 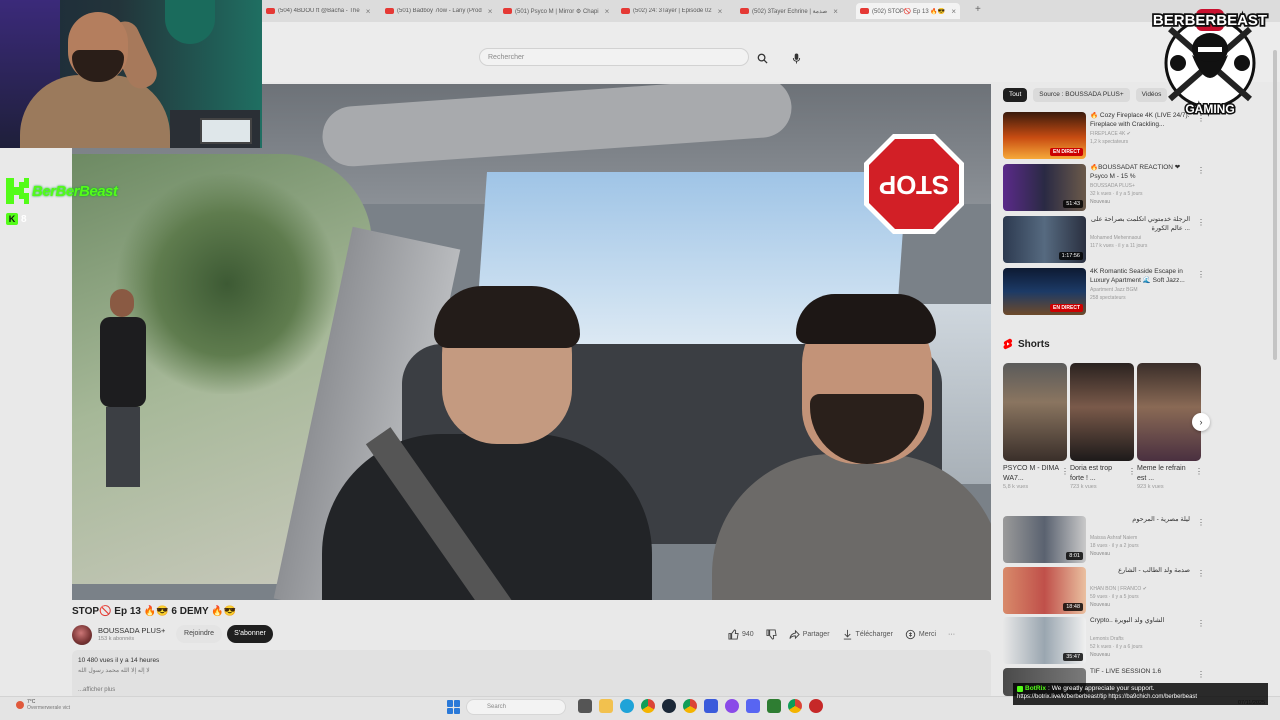 What do you see at coordinates (122, 389) in the screenshot?
I see `video-frame-pedestrian` at bounding box center [122, 389].